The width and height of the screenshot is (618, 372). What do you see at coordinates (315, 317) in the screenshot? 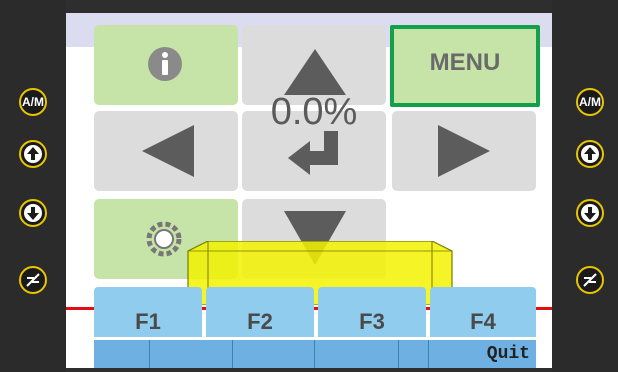
I see `function-key-bar: F1 F2 F3 F4` at bounding box center [315, 317].